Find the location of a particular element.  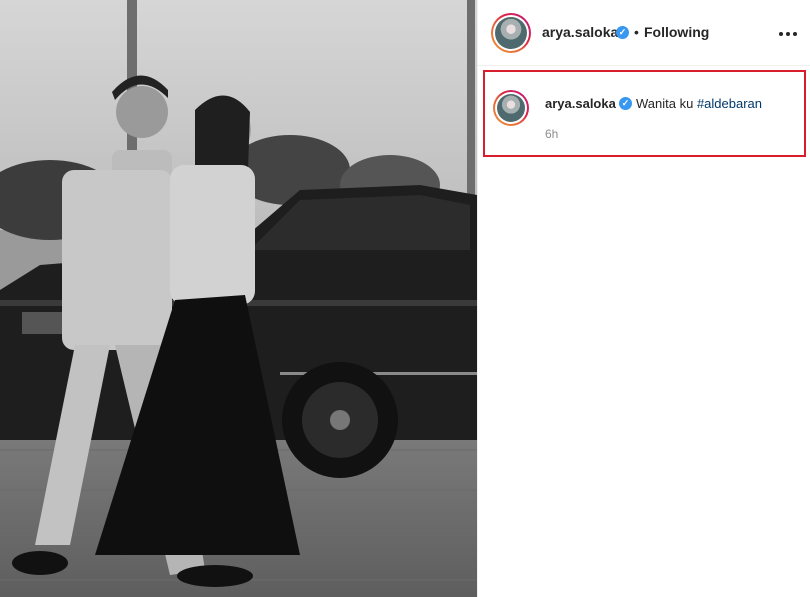

more-options-icon is located at coordinates (788, 34).